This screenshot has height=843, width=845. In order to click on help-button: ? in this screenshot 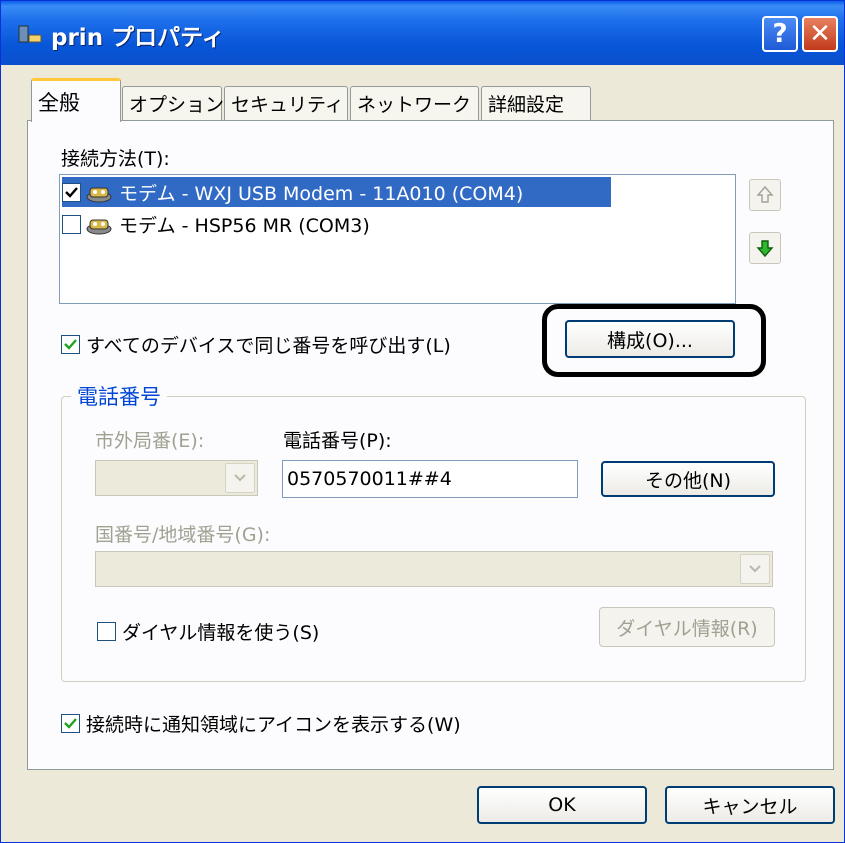, I will do `click(780, 34)`.